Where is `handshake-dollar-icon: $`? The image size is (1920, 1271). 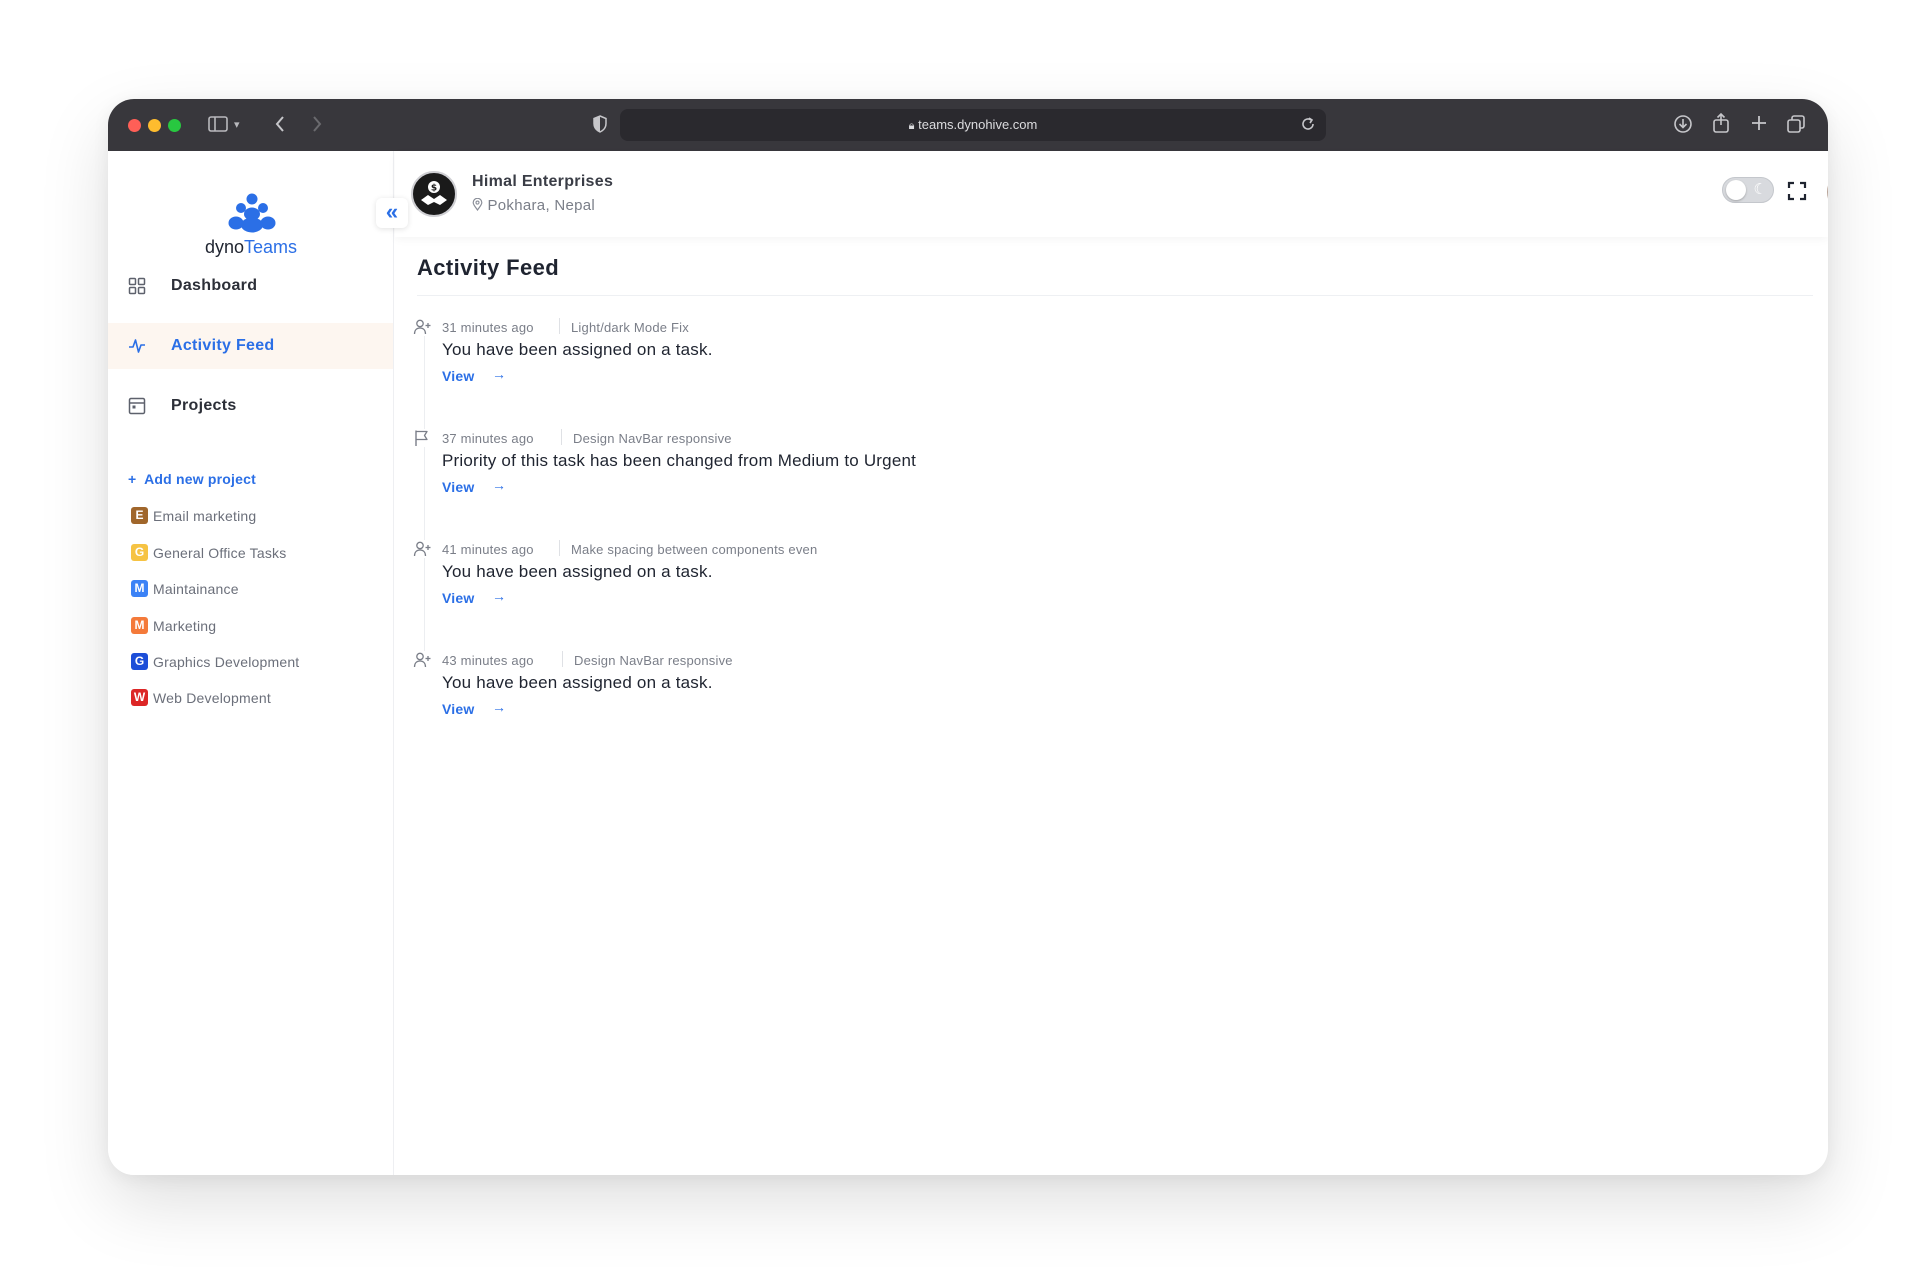
handshake-dollar-icon: $ is located at coordinates (434, 193).